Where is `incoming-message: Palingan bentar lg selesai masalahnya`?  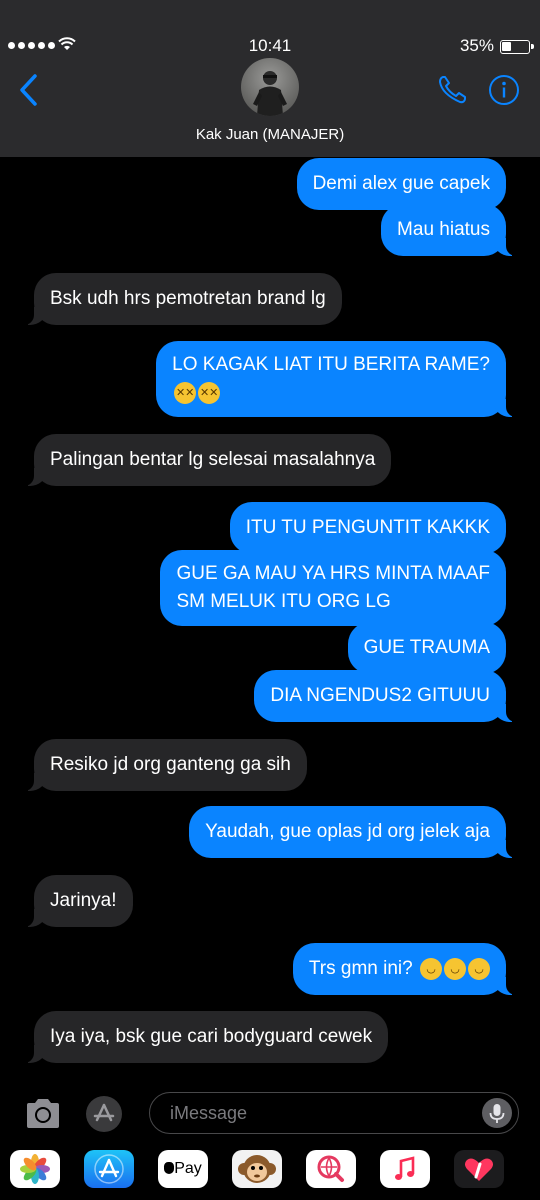 incoming-message: Palingan bentar lg selesai masalahnya is located at coordinates (206, 460).